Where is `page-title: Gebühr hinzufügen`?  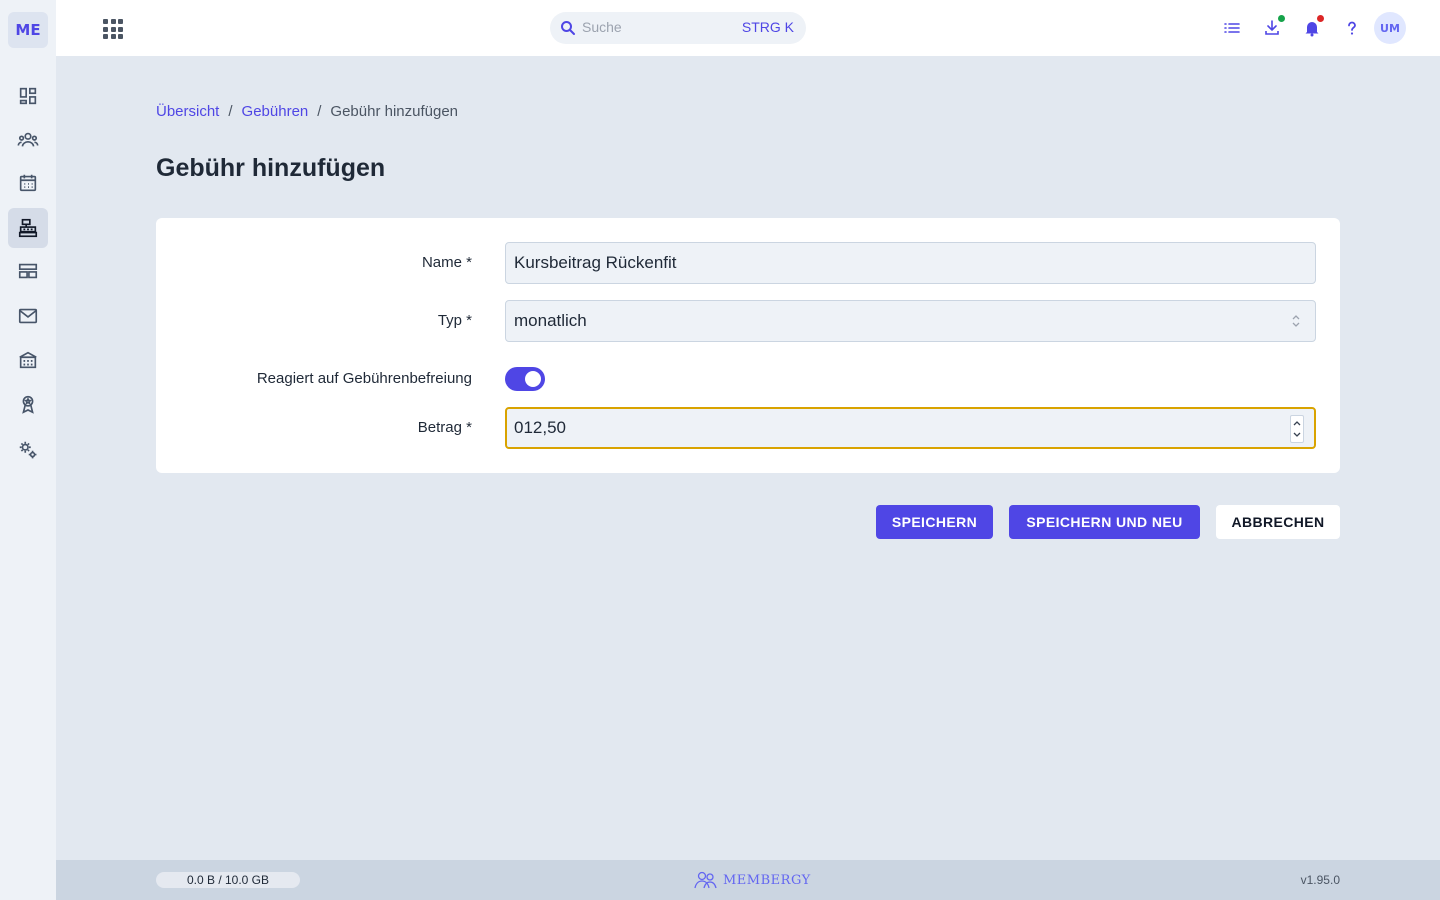 page-title: Gebühr hinzufügen is located at coordinates (271, 168).